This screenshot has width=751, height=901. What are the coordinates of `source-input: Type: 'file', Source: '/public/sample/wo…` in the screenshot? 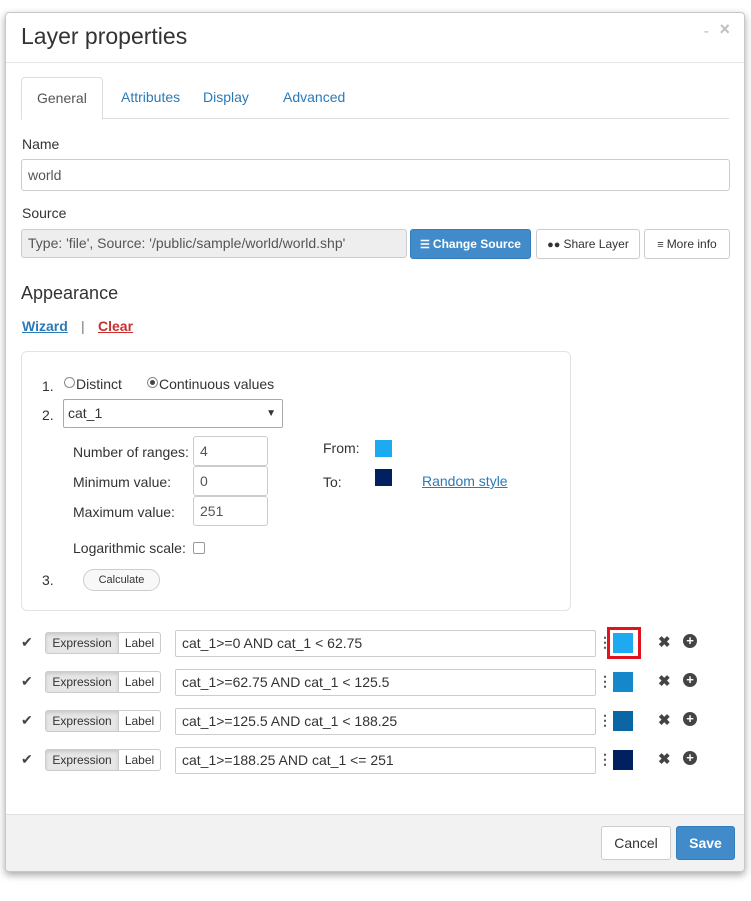 It's located at (214, 243).